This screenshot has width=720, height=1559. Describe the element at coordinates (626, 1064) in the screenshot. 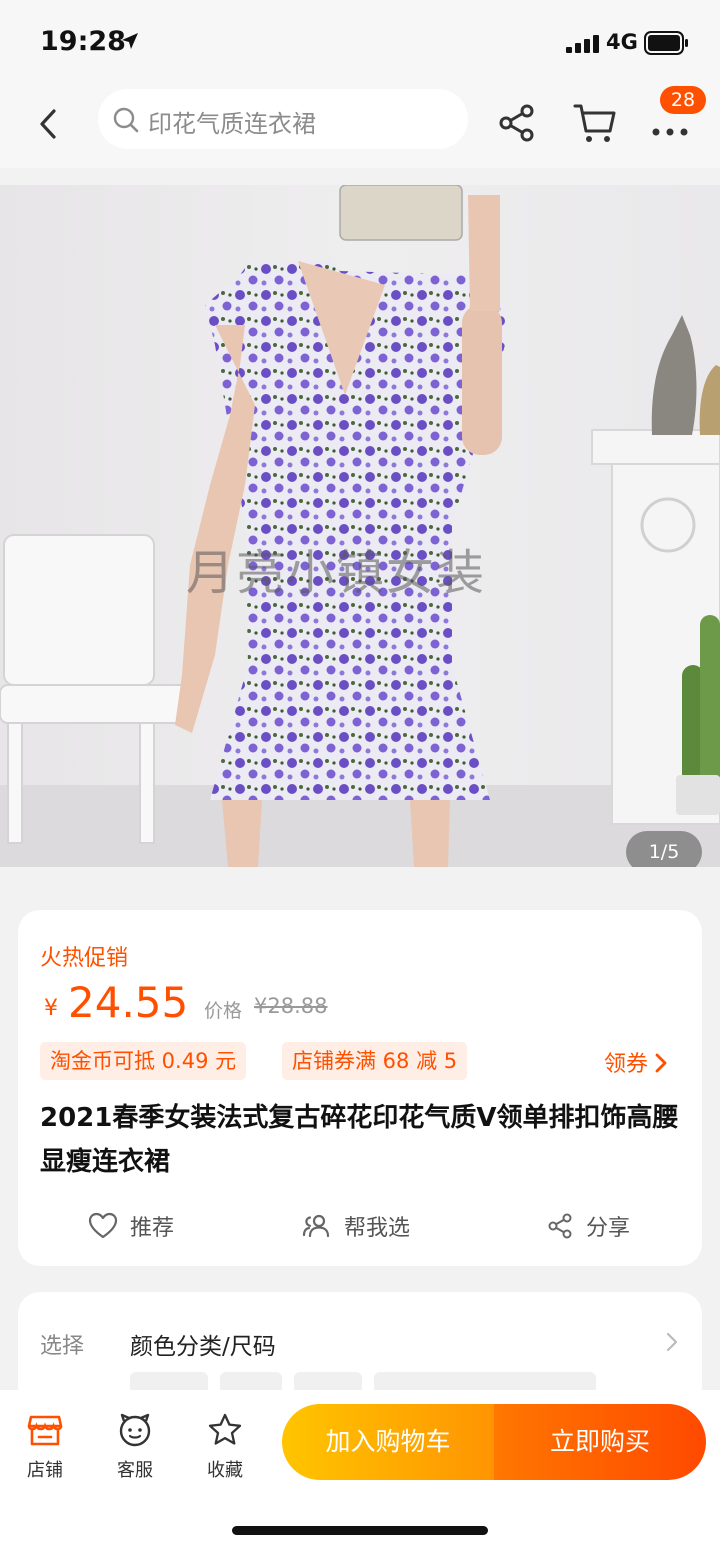

I see `get-coupon-label: 领券` at that location.